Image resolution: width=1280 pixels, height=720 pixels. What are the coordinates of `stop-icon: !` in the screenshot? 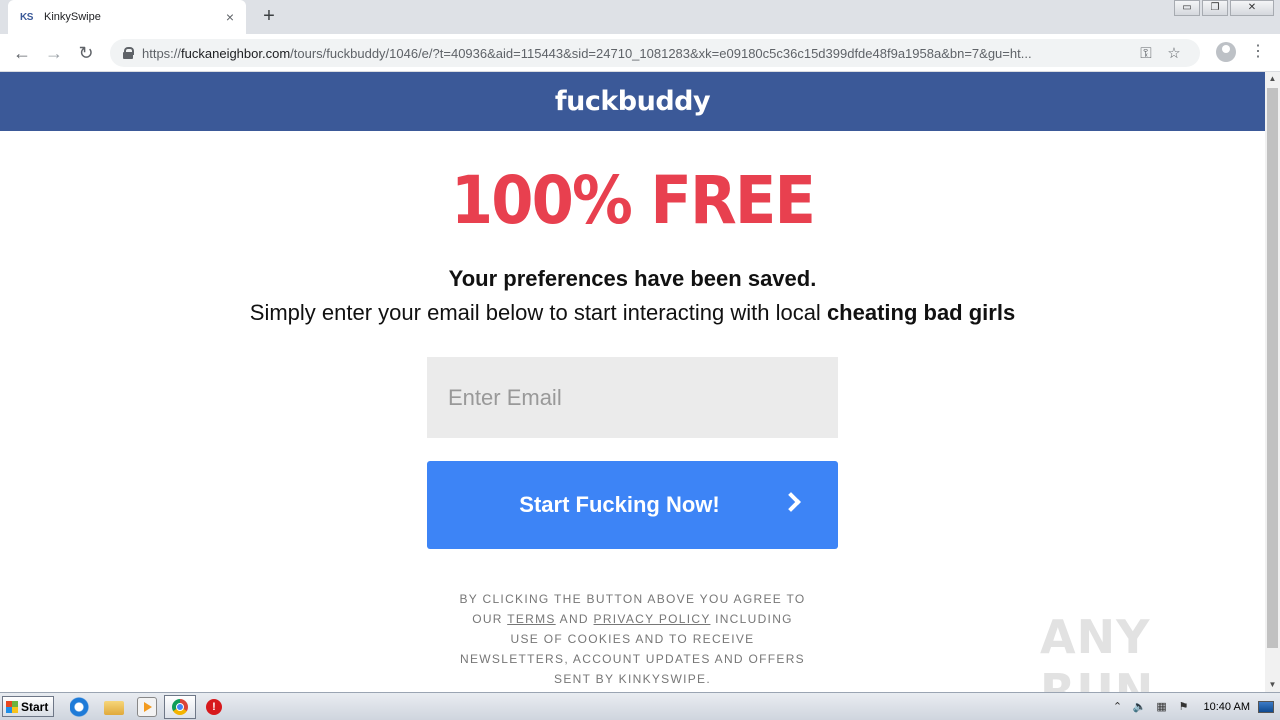 It's located at (214, 707).